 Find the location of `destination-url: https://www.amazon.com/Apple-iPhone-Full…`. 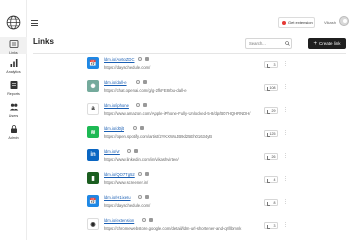

destination-url: https://www.amazon.com/Apple-iPhone-Full… is located at coordinates (177, 113).